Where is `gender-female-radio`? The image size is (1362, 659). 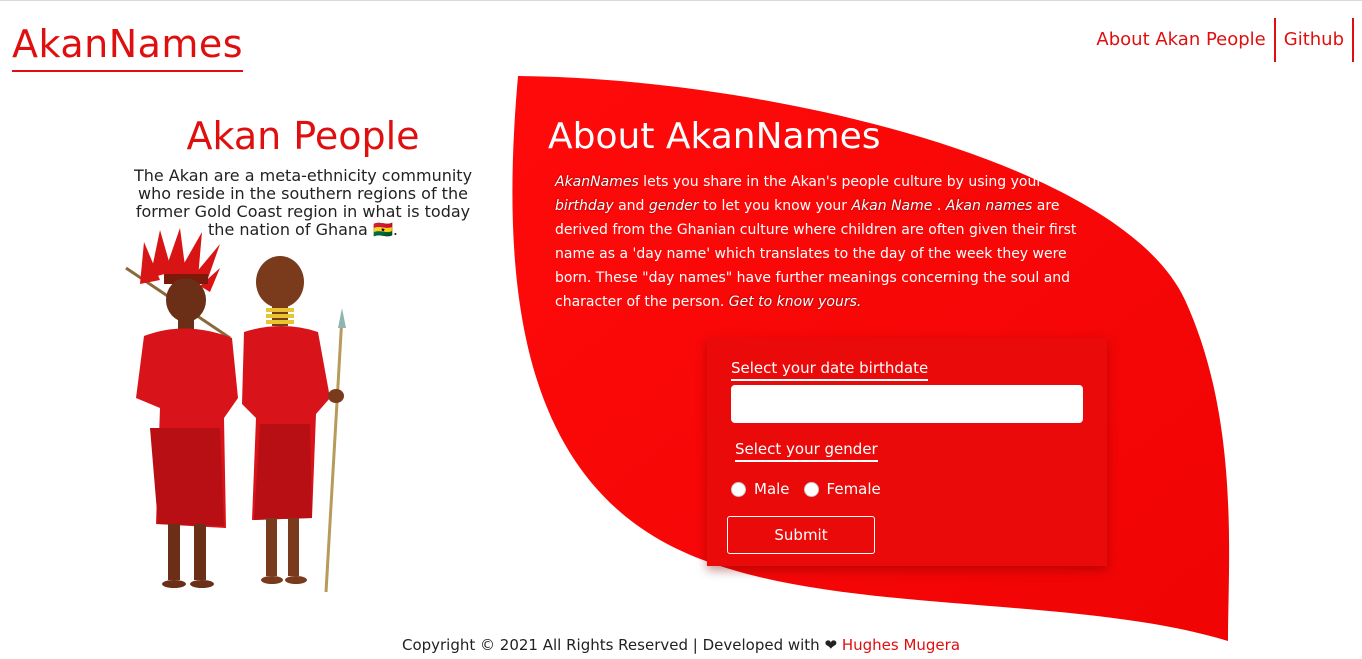 gender-female-radio is located at coordinates (811, 489).